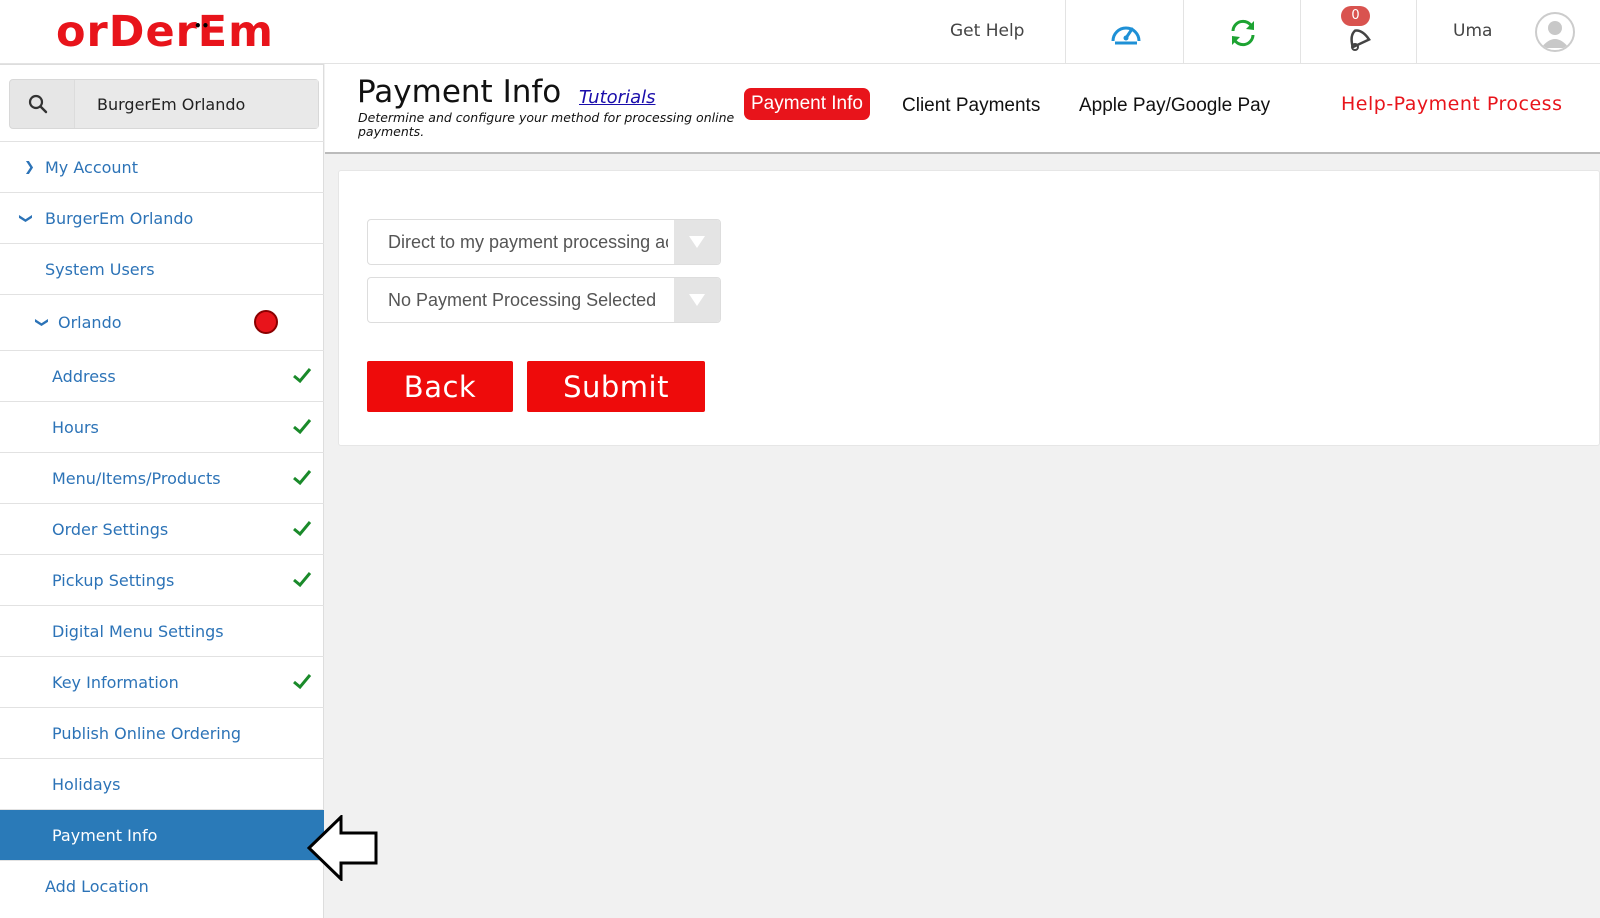  What do you see at coordinates (147, 733) in the screenshot?
I see `sidebar-item-label: Publish Online Ordering` at bounding box center [147, 733].